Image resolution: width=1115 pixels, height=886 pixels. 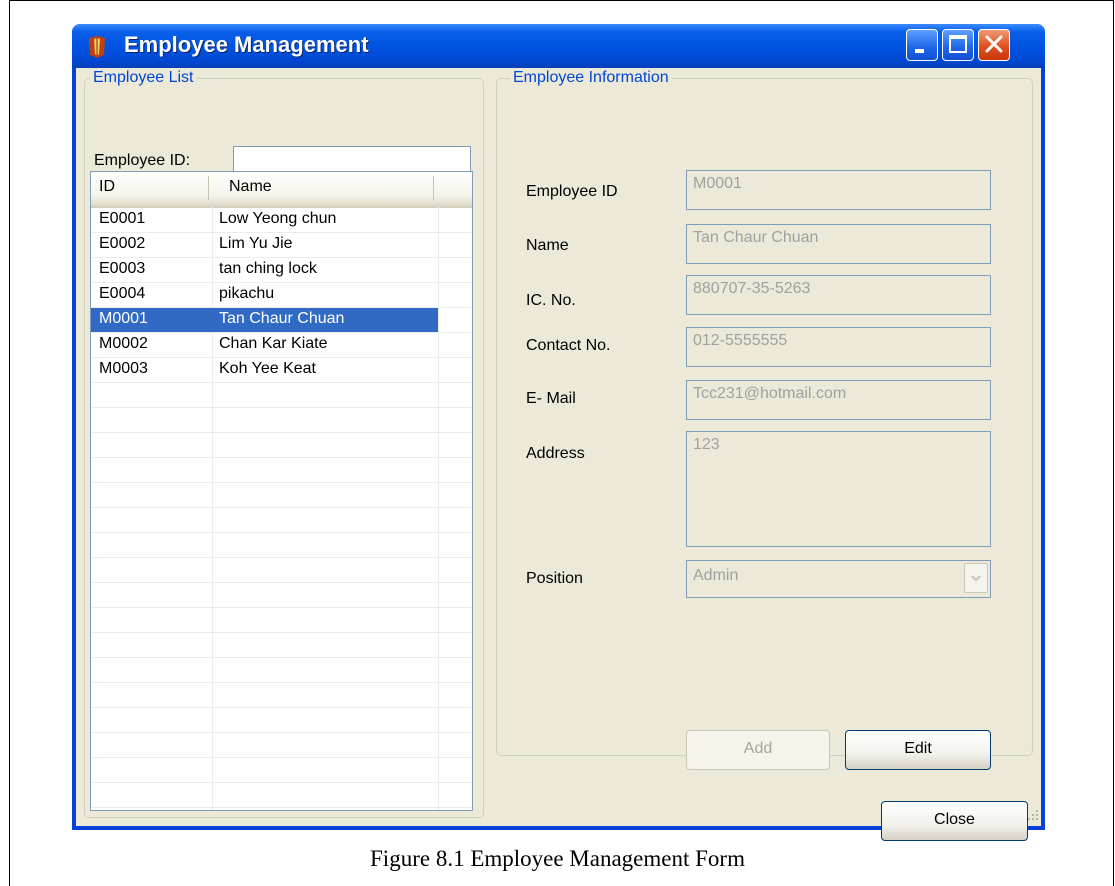 What do you see at coordinates (838, 190) in the screenshot?
I see `employee-id-field: M0001` at bounding box center [838, 190].